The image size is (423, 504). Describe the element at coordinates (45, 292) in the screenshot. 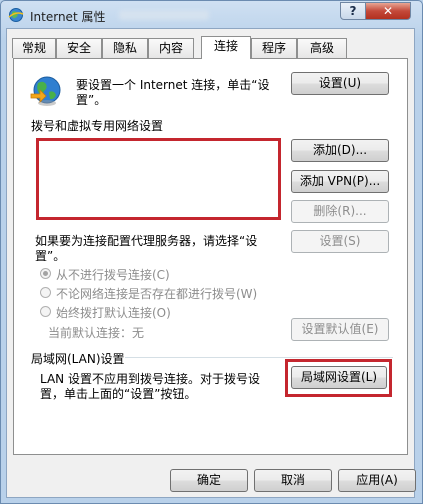

I see `radio-dial-when-no-network` at that location.